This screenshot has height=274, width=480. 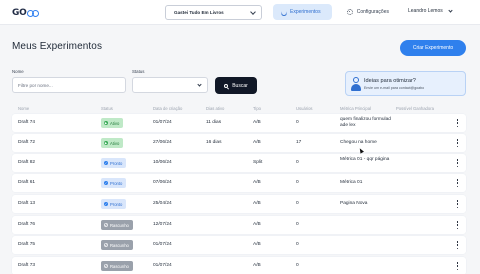 What do you see at coordinates (138, 71) in the screenshot?
I see `status-filter-label: Status` at bounding box center [138, 71].